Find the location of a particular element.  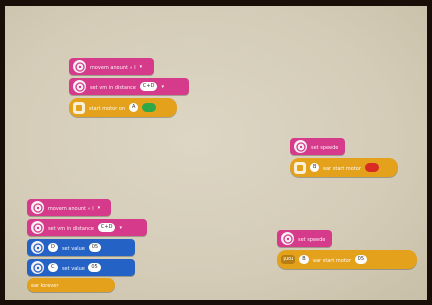

set-value-block: D ǝnꞁɐʌ ʇǝs 05 is located at coordinates (81, 247).